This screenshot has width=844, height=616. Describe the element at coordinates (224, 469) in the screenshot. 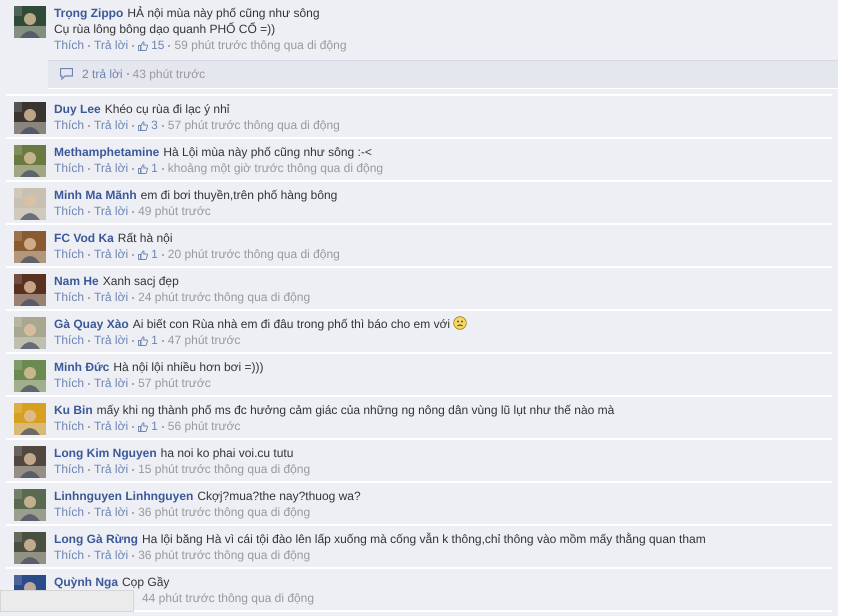

I see `timestamp: 15 phút trước thông qua di động` at that location.